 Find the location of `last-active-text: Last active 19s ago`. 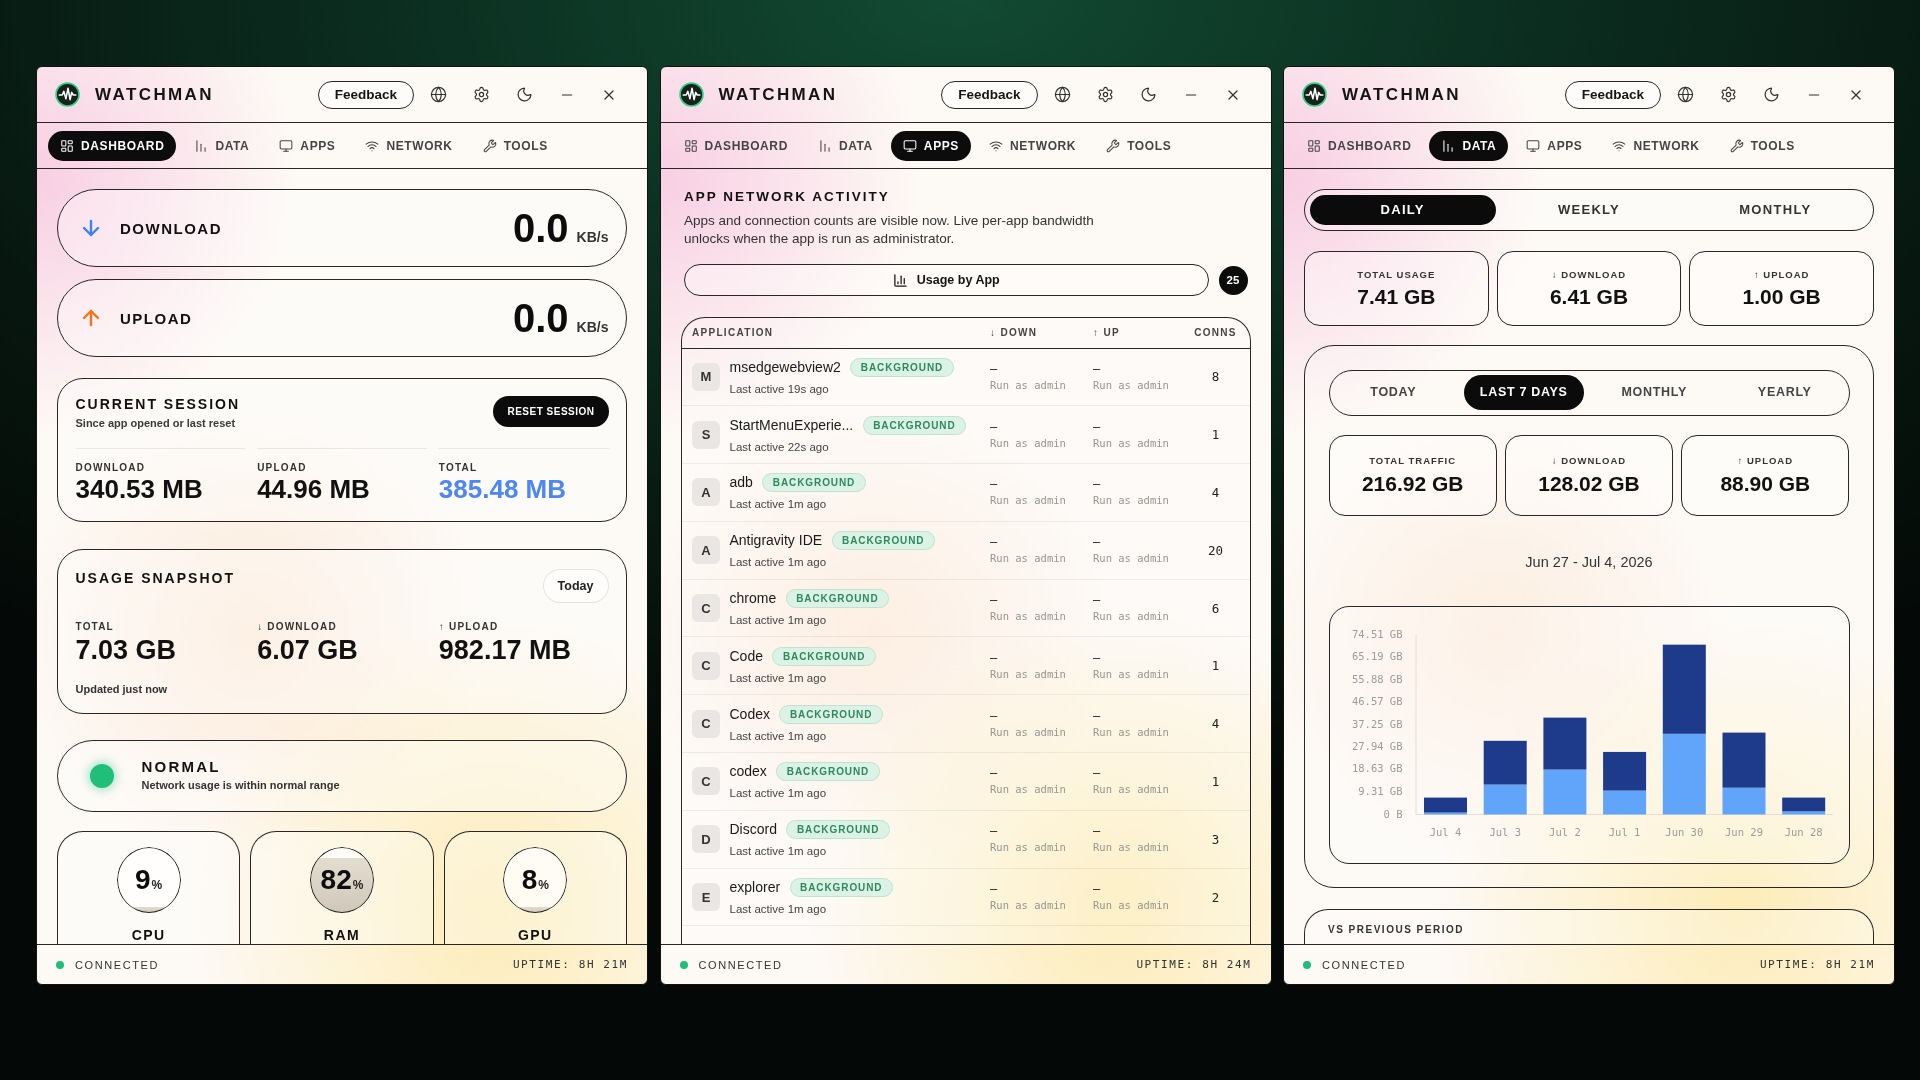

last-active-text: Last active 19s ago is located at coordinates (779, 388).